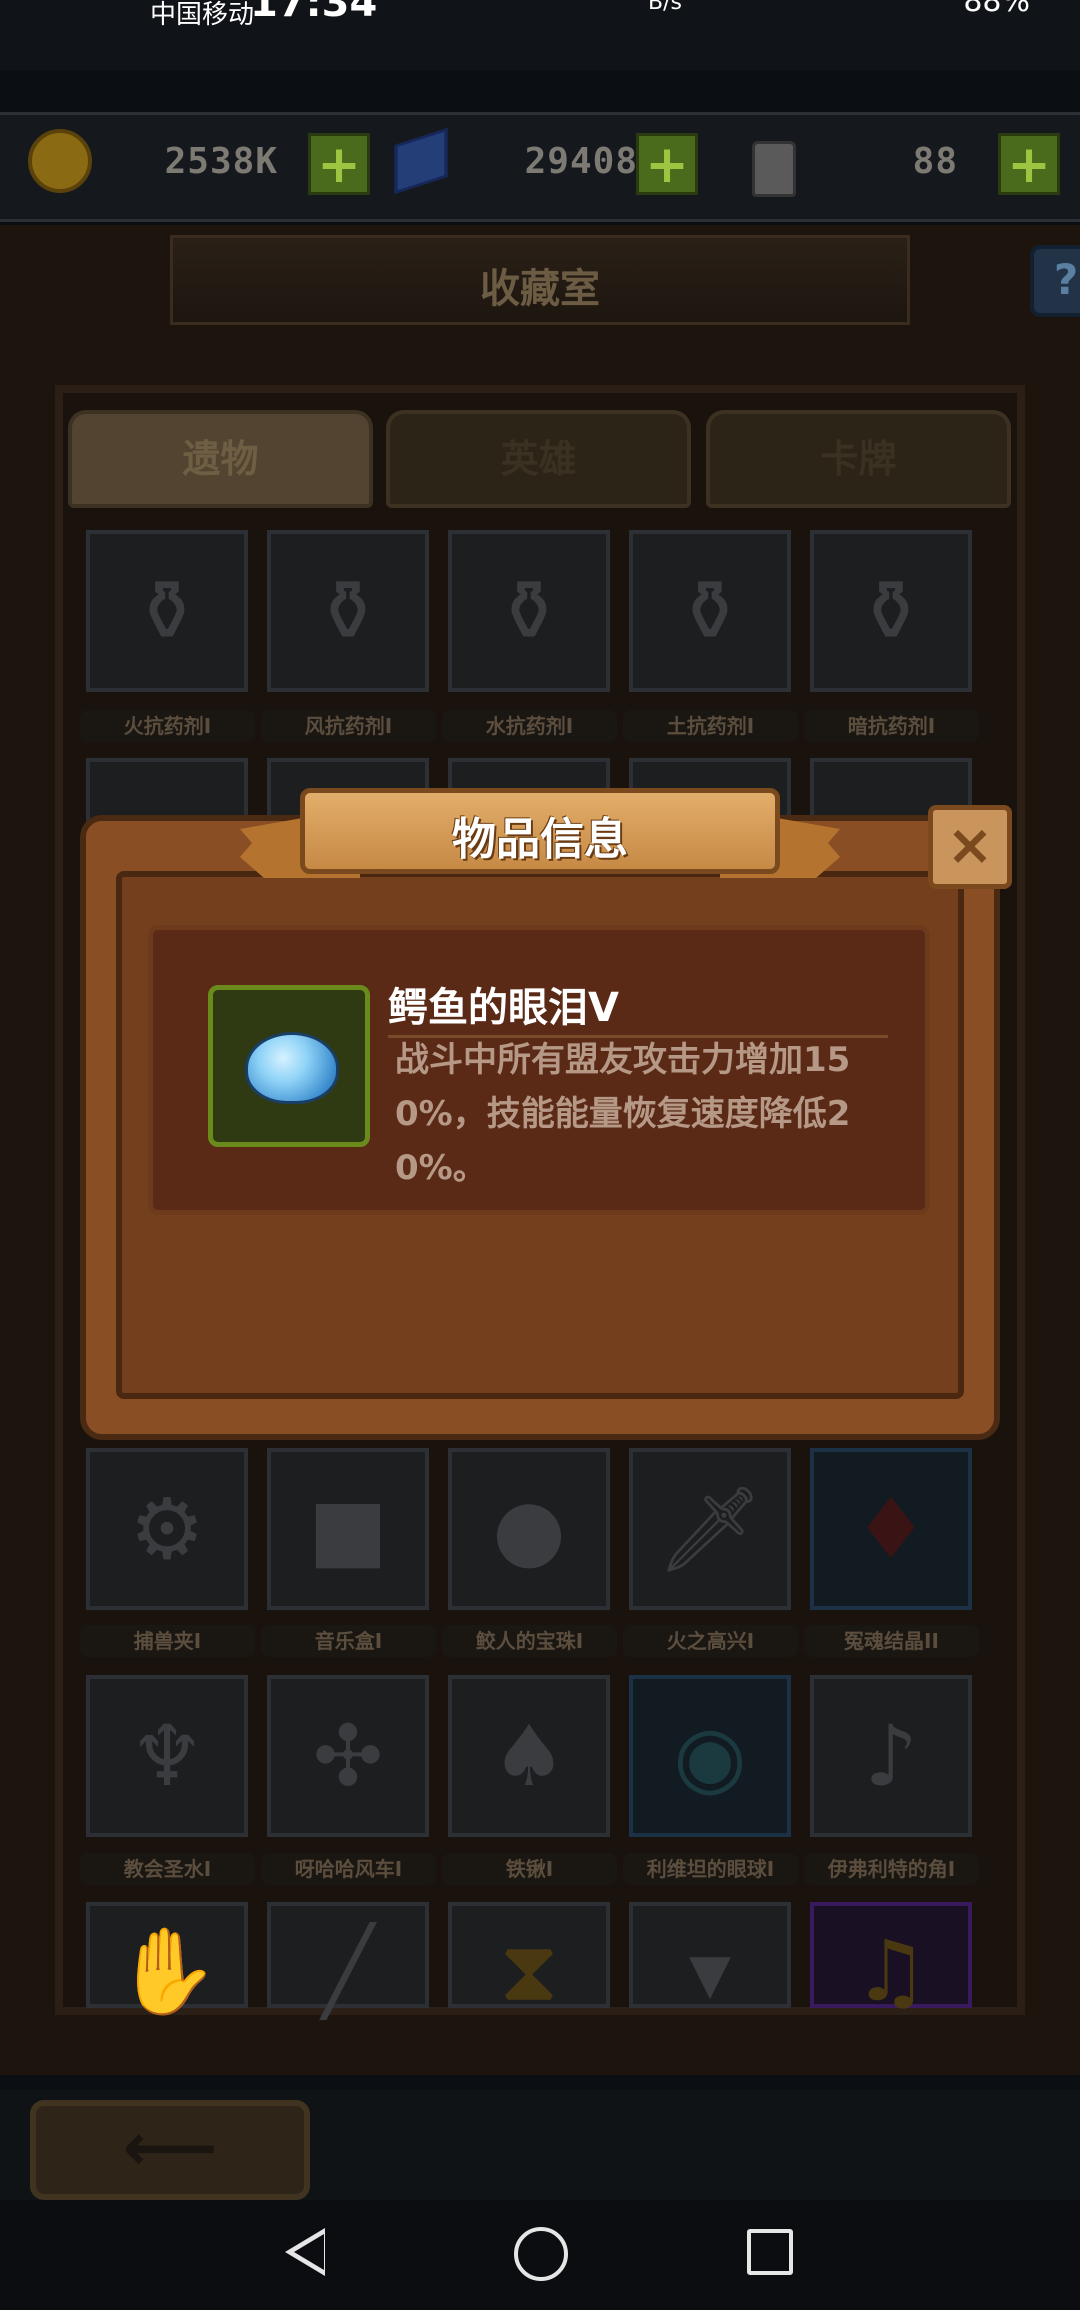 The width and height of the screenshot is (1080, 2310). Describe the element at coordinates (710, 1641) in the screenshot. I see `relic-name: 火之高兴I` at that location.